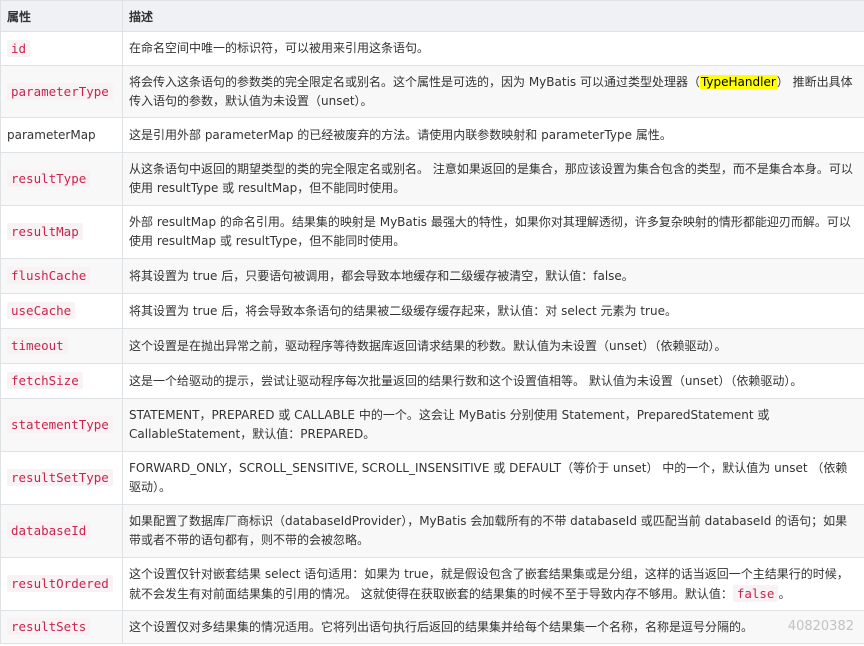 The width and height of the screenshot is (864, 646). I want to click on attr-cell: resultSets, so click(61, 627).